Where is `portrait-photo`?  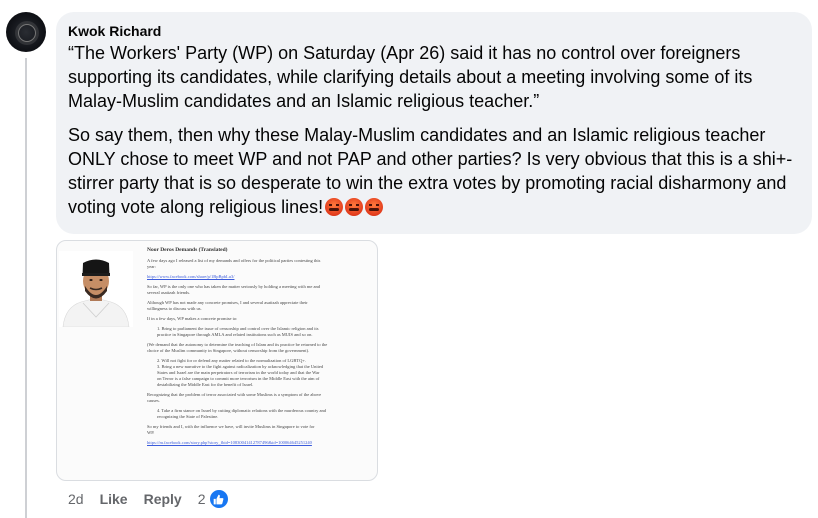
portrait-photo is located at coordinates (96, 289).